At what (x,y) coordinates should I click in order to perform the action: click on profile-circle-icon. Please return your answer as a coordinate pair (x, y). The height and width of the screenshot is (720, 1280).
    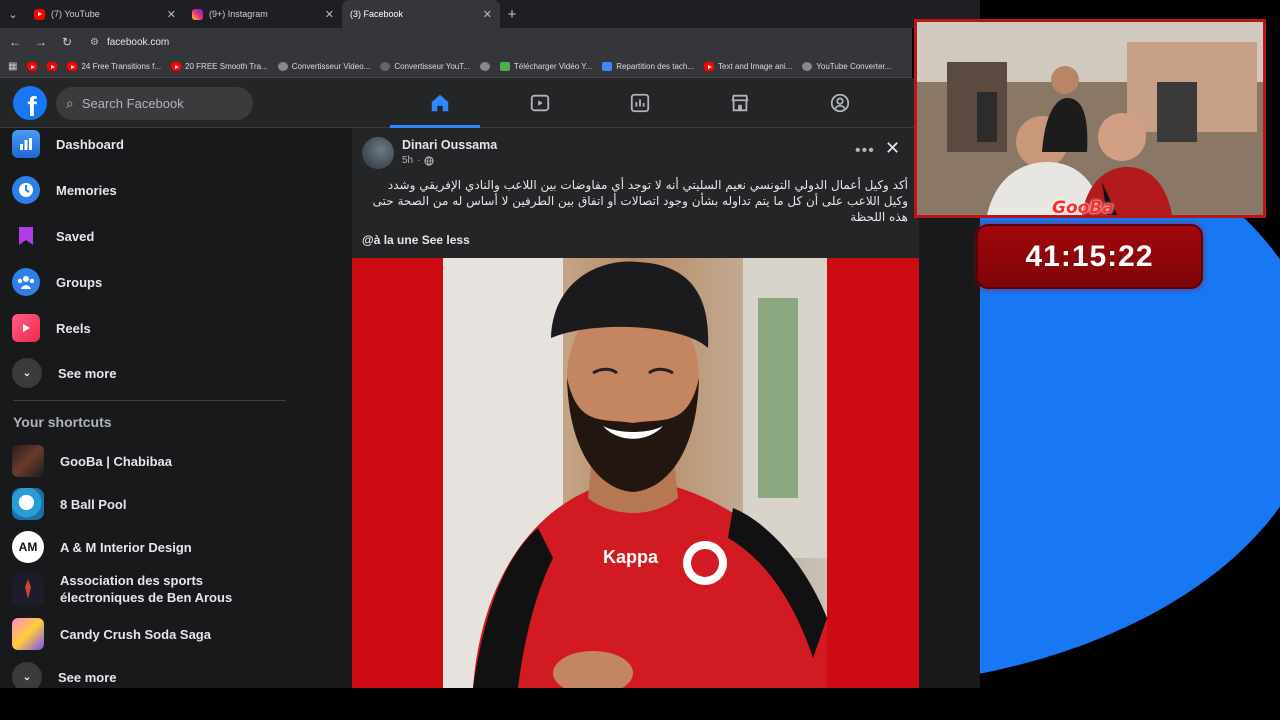
    Looking at the image, I should click on (840, 103).